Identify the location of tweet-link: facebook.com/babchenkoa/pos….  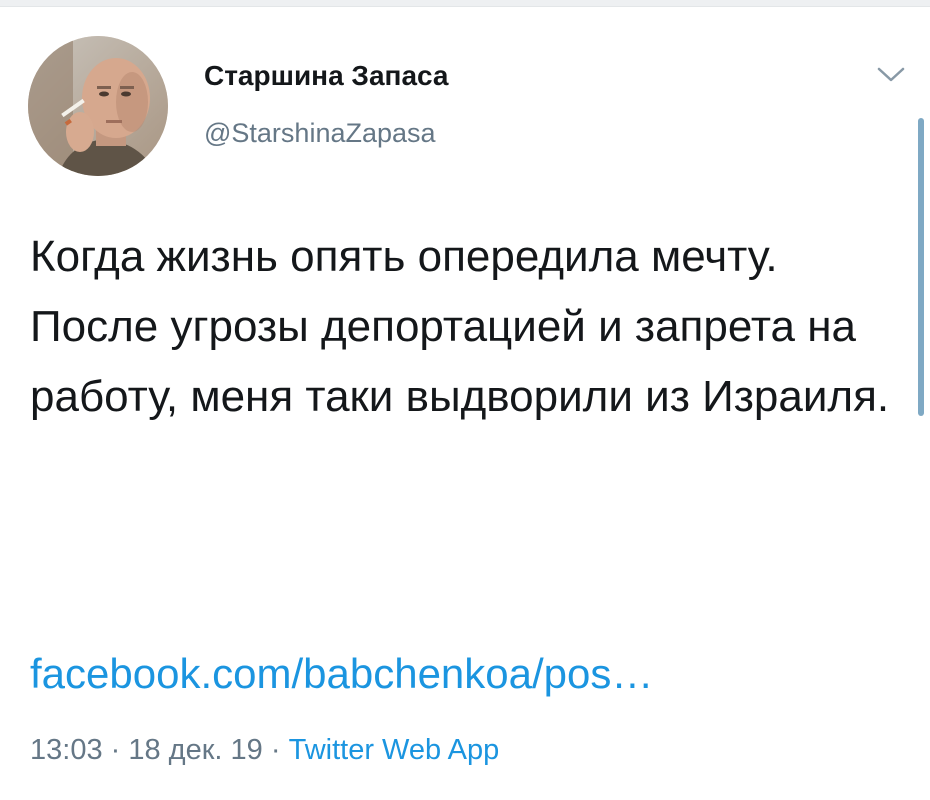
(341, 674).